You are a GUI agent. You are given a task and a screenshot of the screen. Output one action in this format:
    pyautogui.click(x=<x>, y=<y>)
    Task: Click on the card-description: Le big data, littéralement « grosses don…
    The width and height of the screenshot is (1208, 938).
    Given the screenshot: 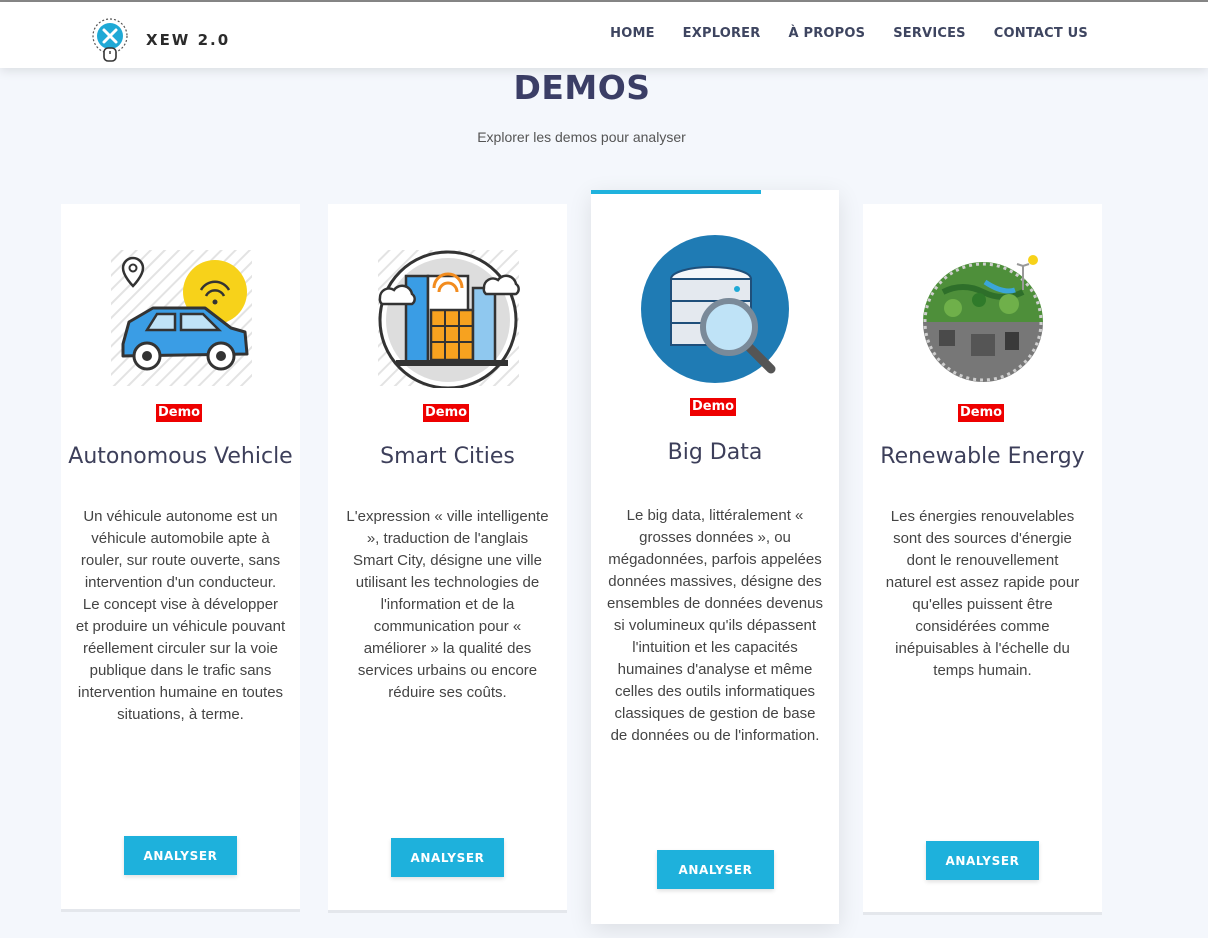 What is the action you would take?
    pyautogui.click(x=715, y=625)
    